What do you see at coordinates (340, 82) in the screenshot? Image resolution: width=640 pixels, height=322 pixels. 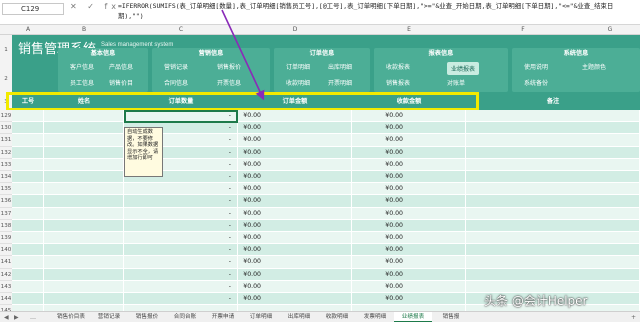 I see `nav-button: 开票明细` at bounding box center [340, 82].